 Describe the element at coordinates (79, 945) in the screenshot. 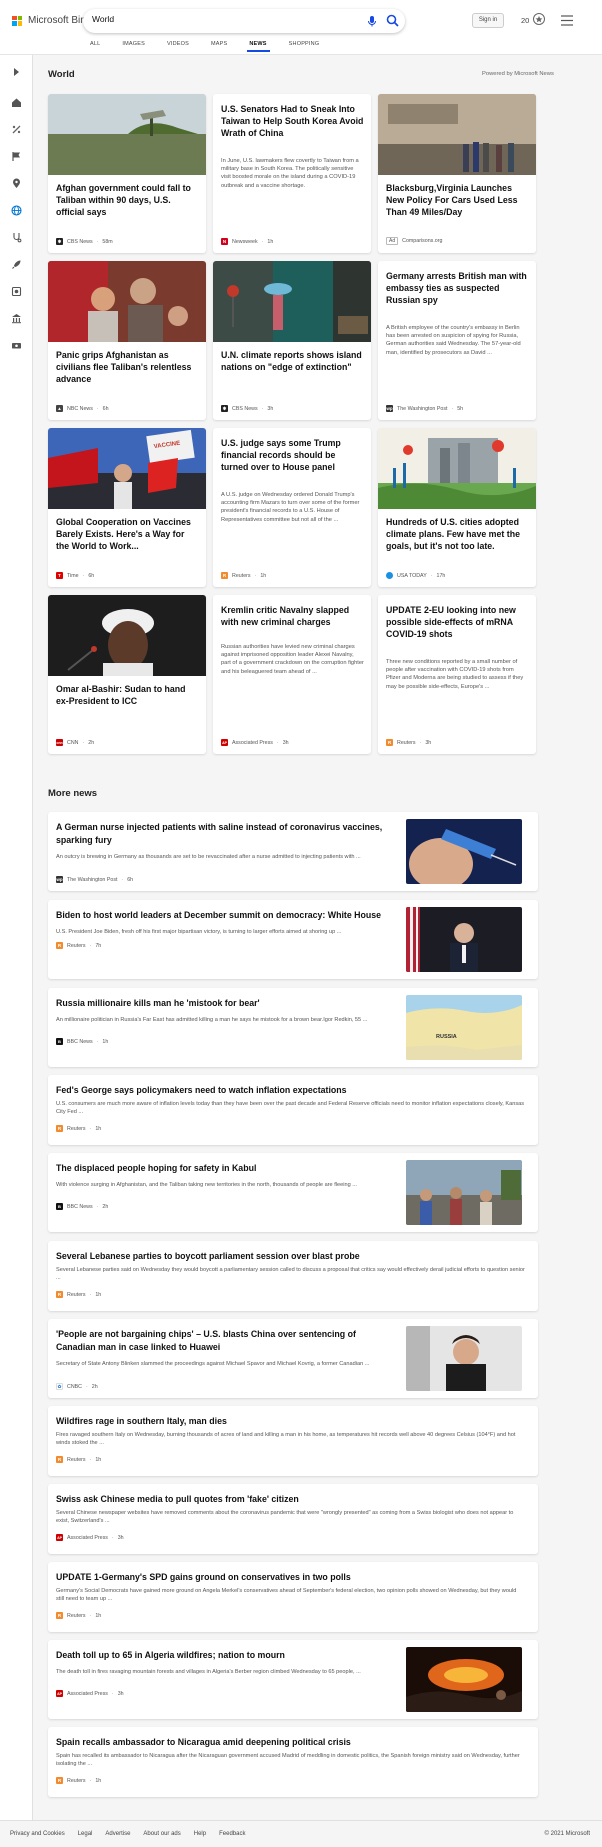

I see `list-item-source: R Reuters · 7h` at that location.